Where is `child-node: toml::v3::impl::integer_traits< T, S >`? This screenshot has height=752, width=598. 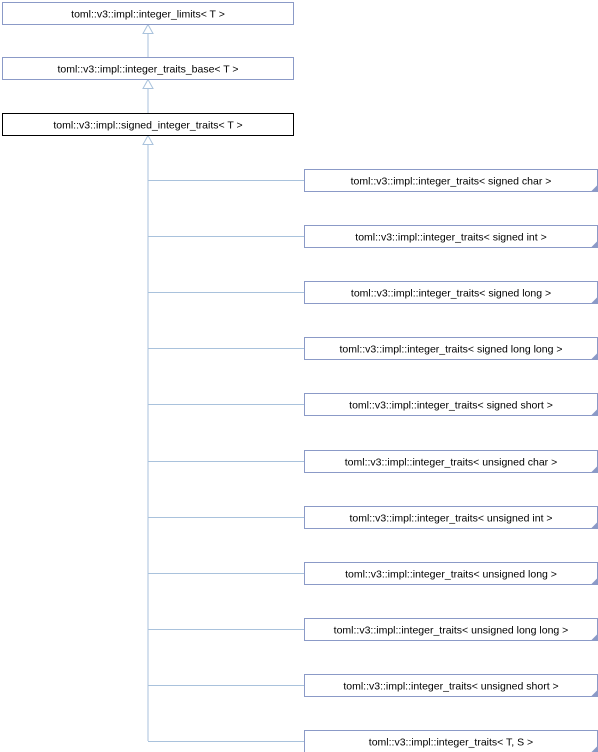
child-node: toml::v3::impl::integer_traits< T, S > is located at coordinates (451, 741).